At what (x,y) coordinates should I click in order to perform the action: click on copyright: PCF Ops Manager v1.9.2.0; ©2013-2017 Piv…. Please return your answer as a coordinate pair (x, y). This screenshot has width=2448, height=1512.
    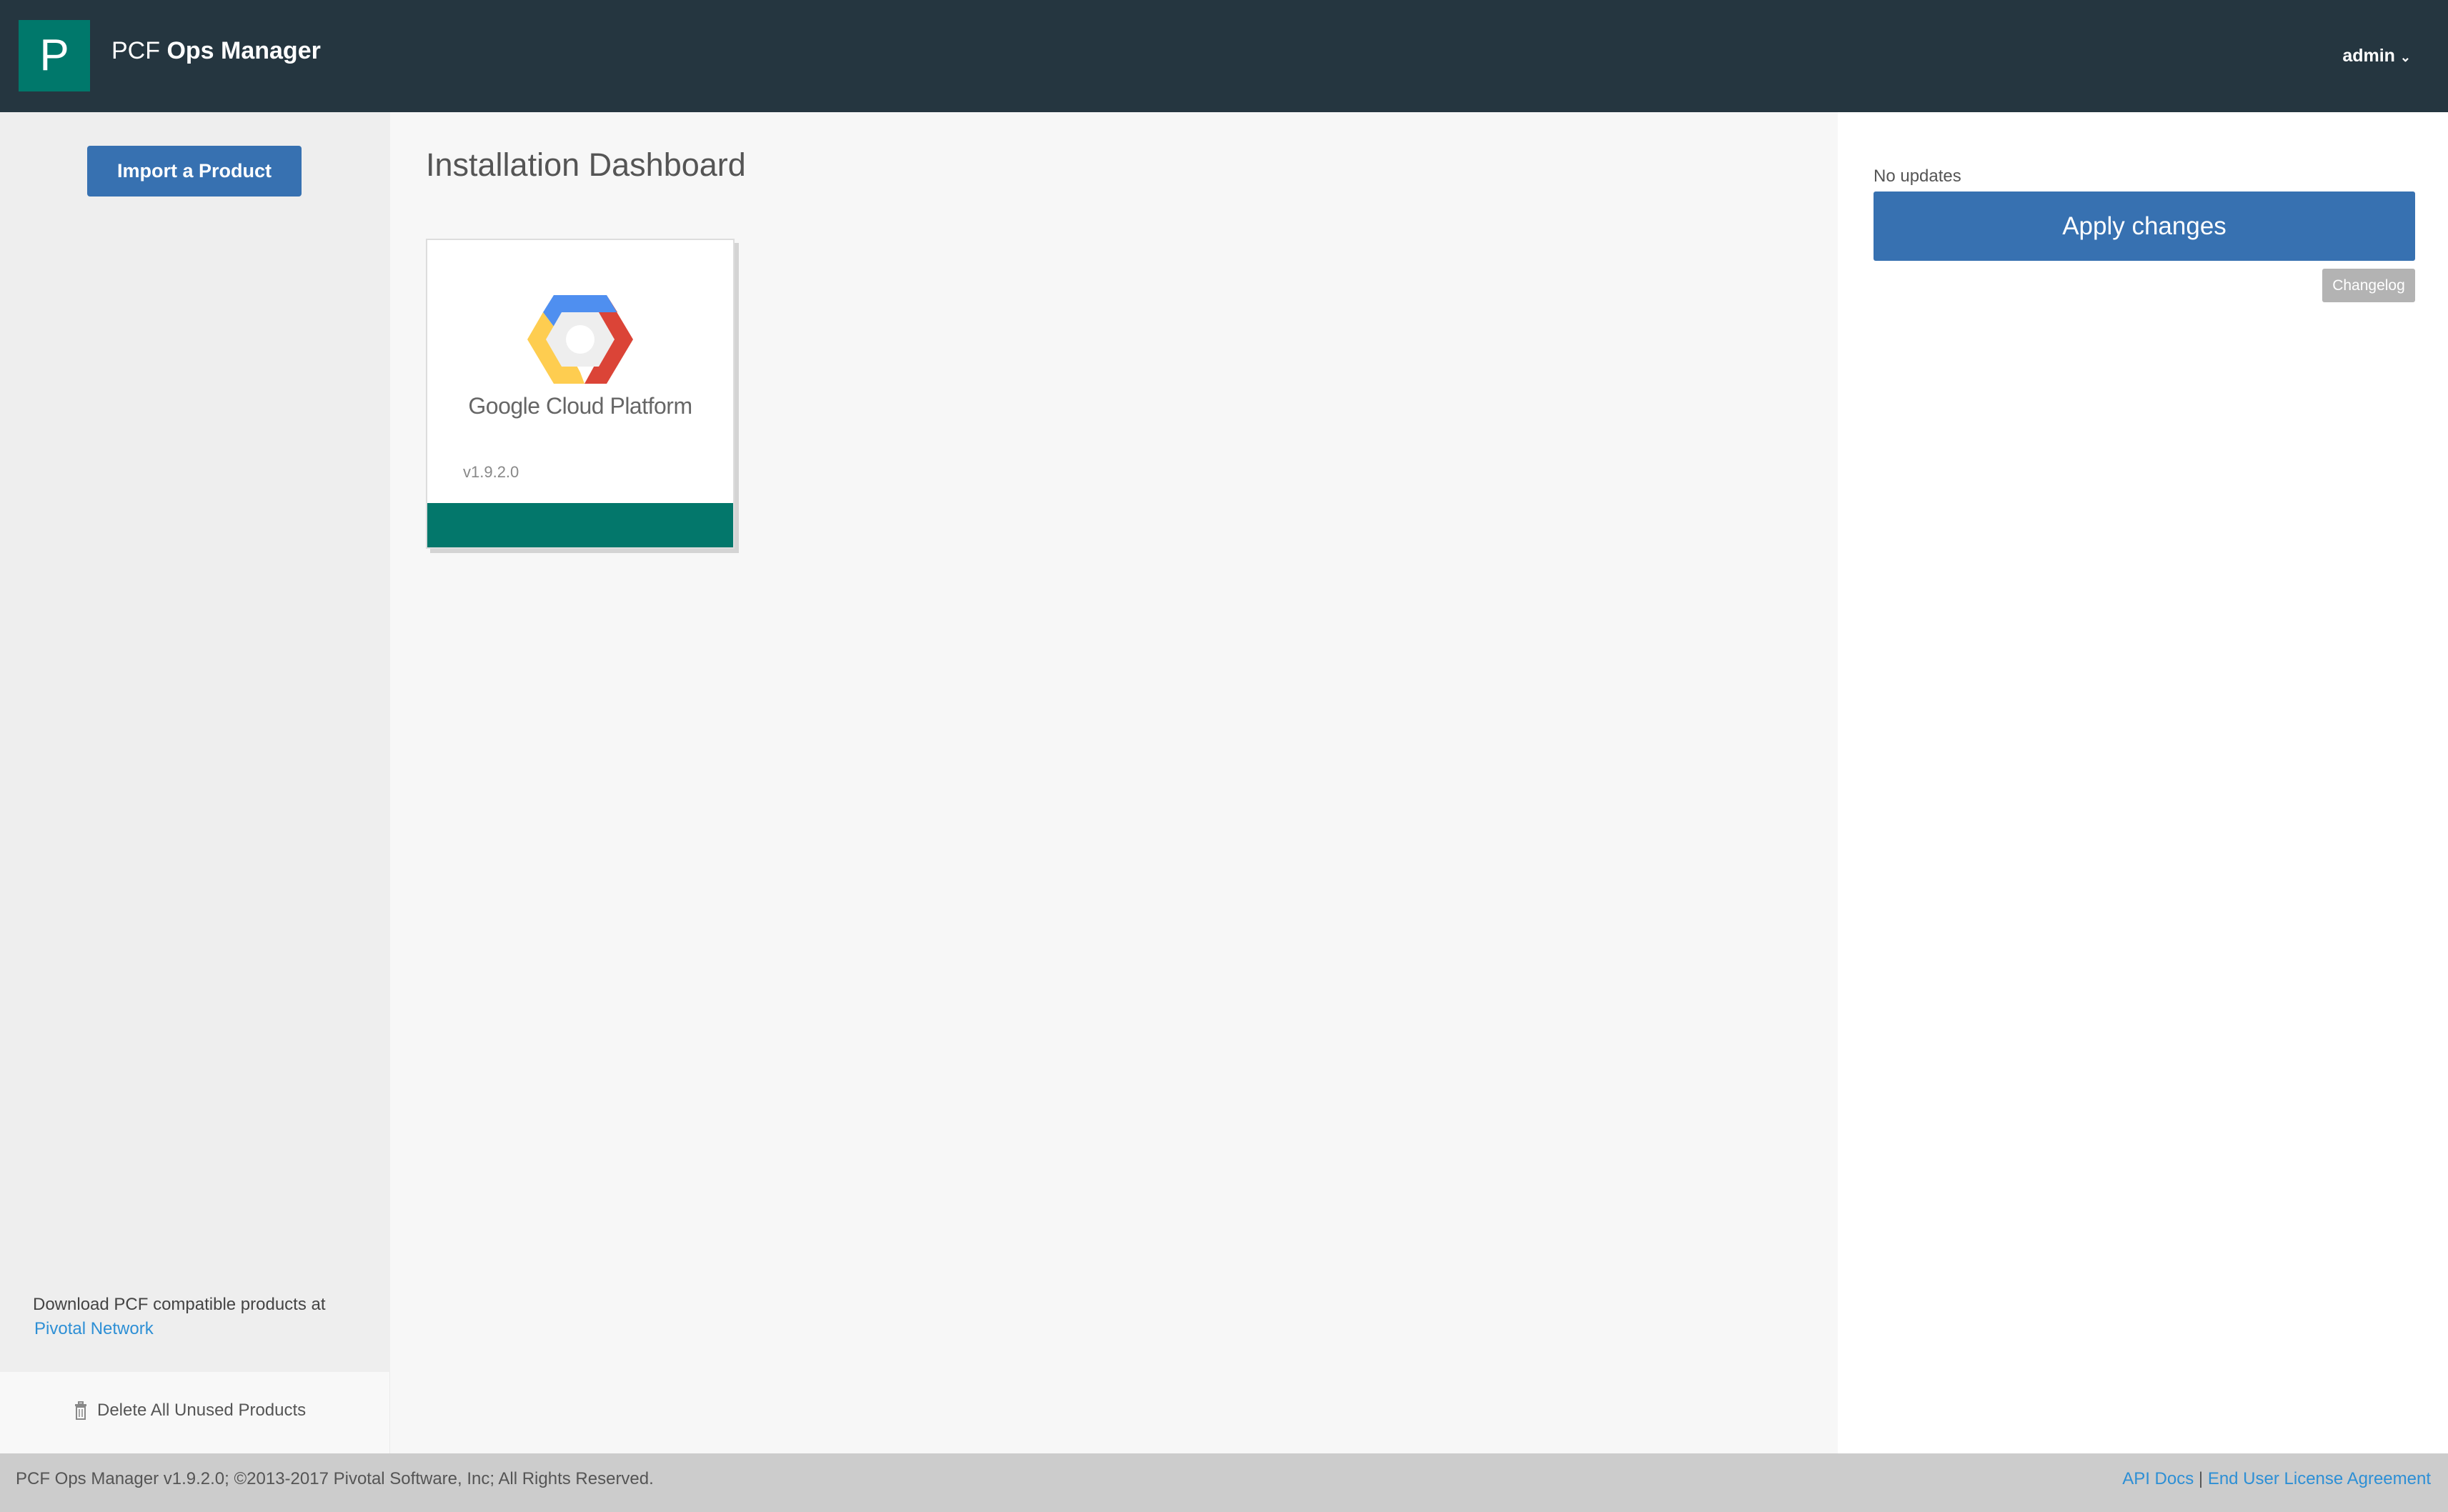
    Looking at the image, I should click on (335, 1479).